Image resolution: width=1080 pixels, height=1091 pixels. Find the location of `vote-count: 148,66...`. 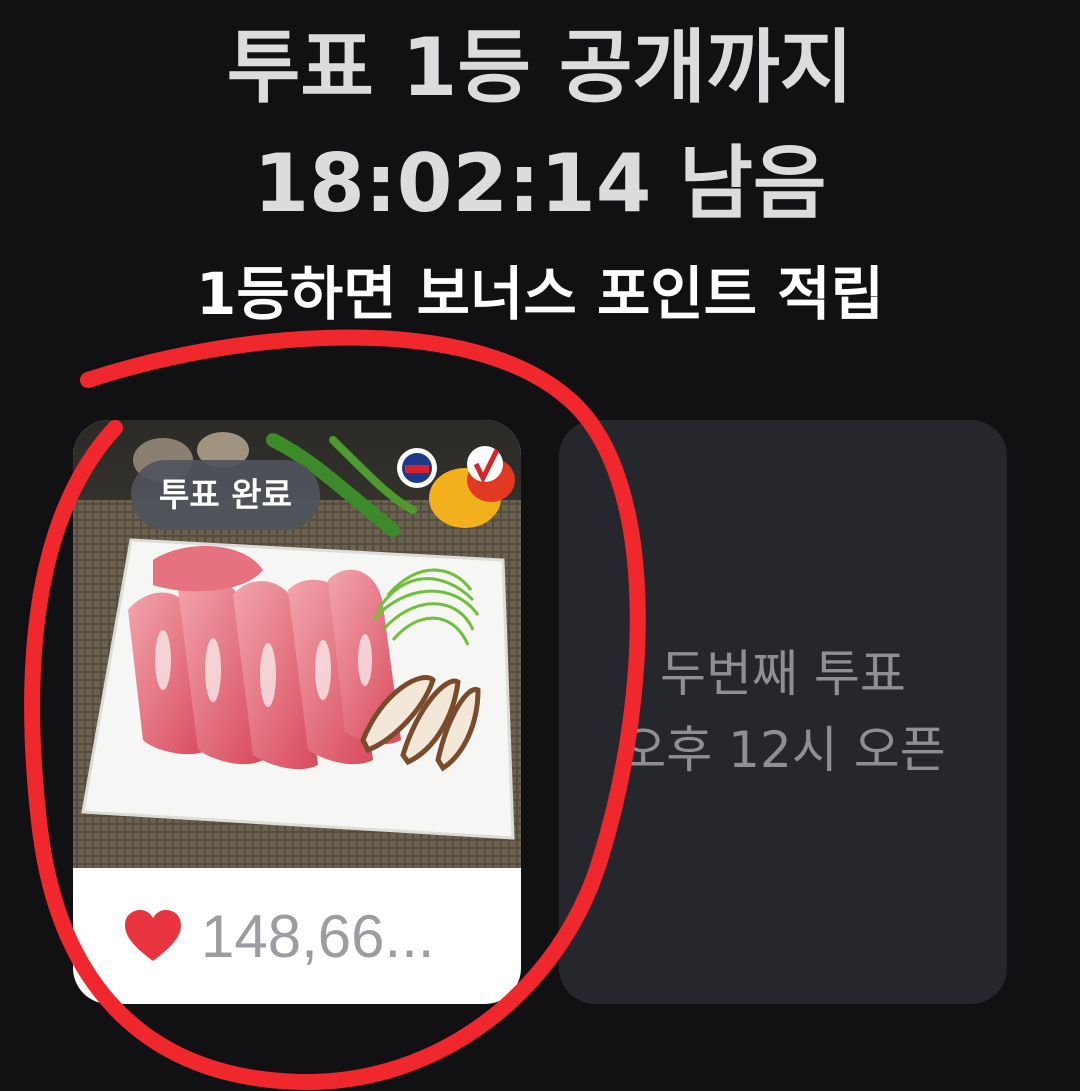

vote-count: 148,66... is located at coordinates (318, 936).